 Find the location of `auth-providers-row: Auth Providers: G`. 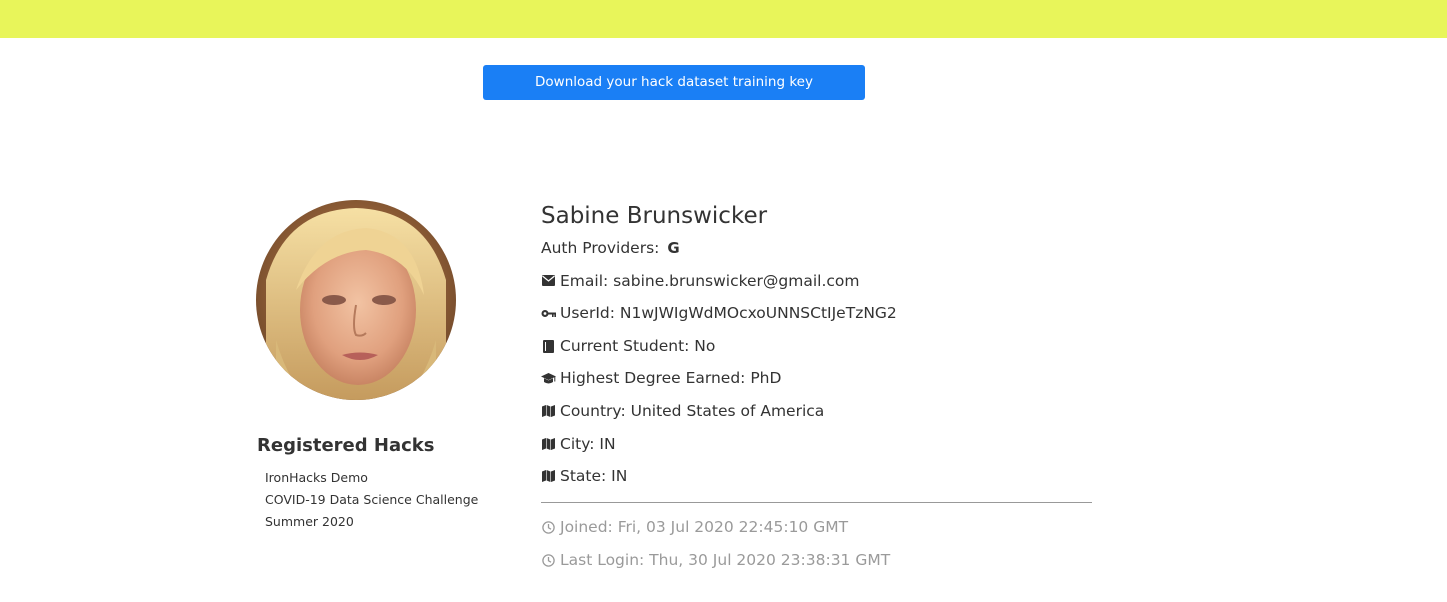

auth-providers-row: Auth Providers: G is located at coordinates (816, 248).